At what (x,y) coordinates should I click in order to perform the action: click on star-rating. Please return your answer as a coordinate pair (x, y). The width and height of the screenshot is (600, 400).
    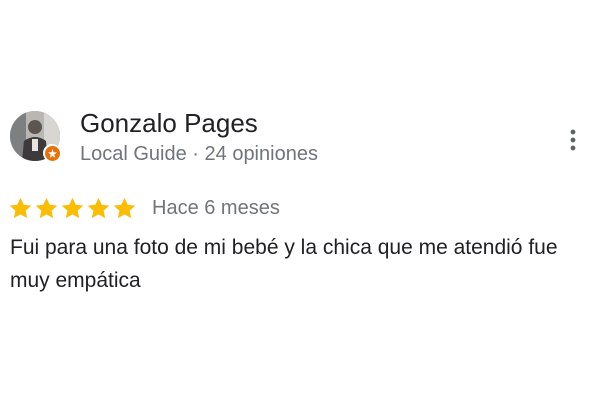
    Looking at the image, I should click on (73, 208).